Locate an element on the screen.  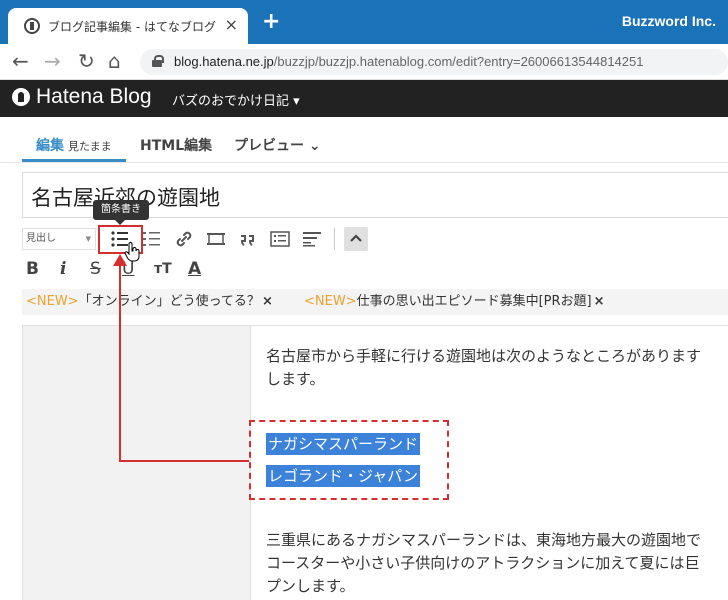
tab-edit-label: 編集 is located at coordinates (50, 146).